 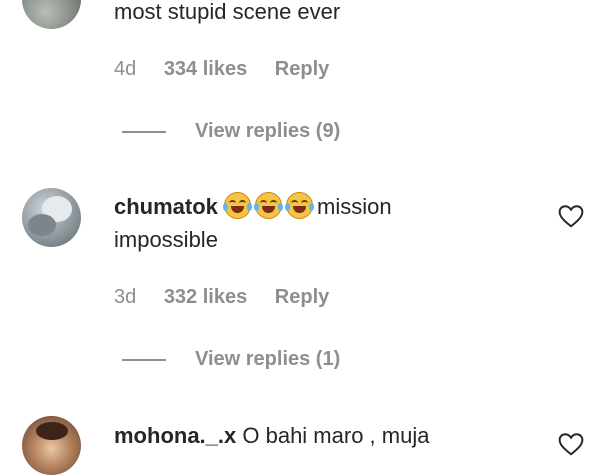 What do you see at coordinates (166, 206) in the screenshot?
I see `comment-username: chumatok` at bounding box center [166, 206].